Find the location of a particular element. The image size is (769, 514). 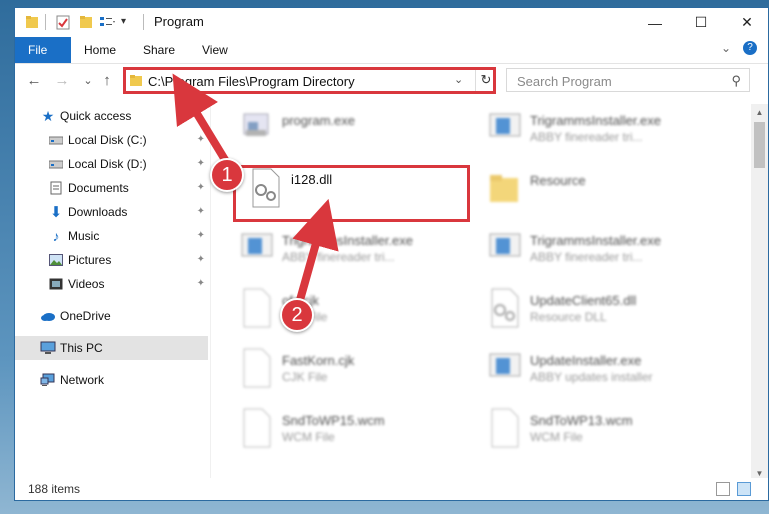

sidebar-item-local-disk-d: Local Disk (D:) ✦ is located at coordinates (111, 164).